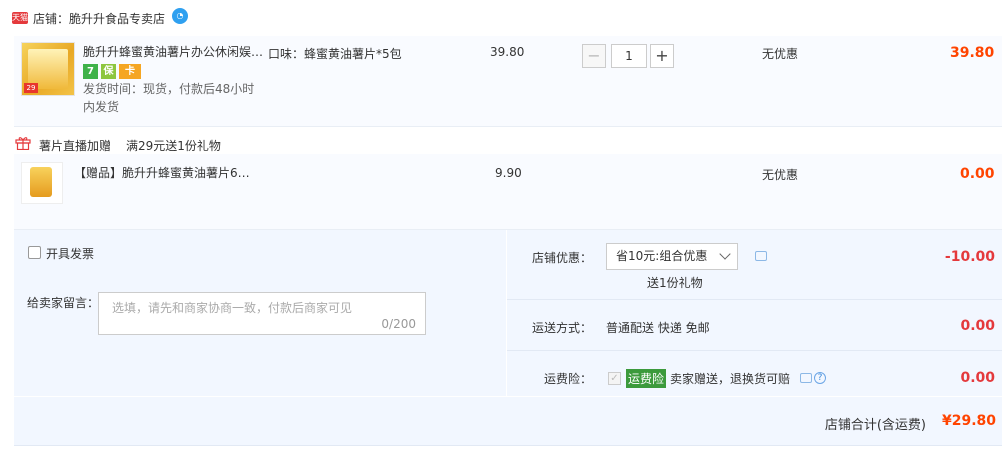 The width and height of the screenshot is (1008, 454). Describe the element at coordinates (806, 378) in the screenshot. I see `insurance-comment-icon` at that location.